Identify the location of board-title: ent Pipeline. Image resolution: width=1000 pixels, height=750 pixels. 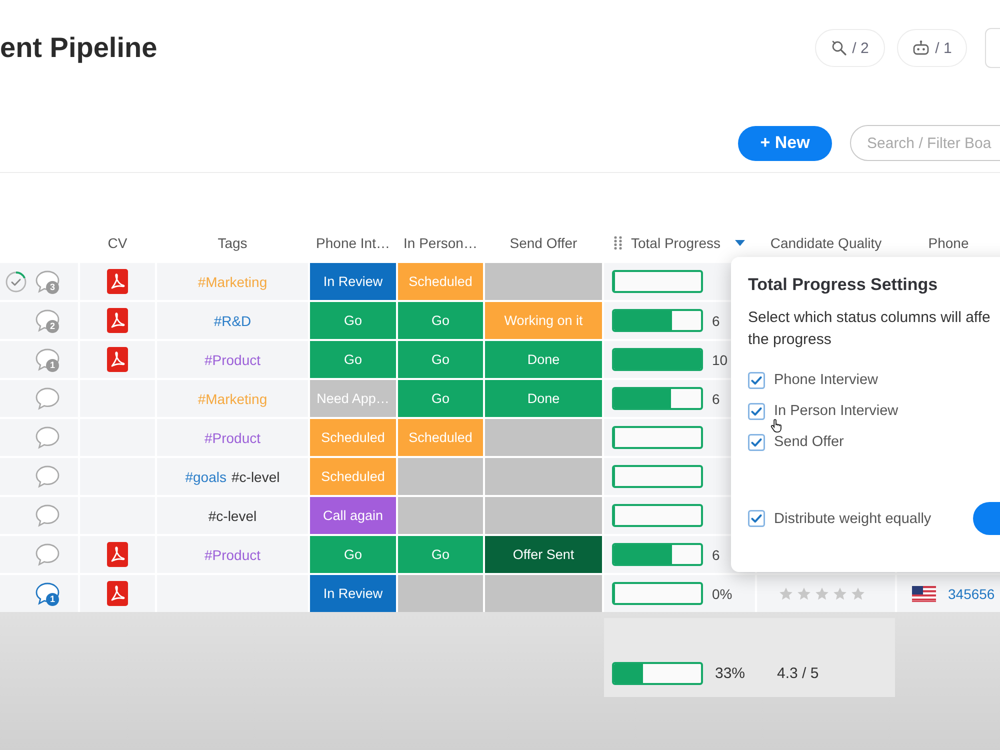
(79, 48).